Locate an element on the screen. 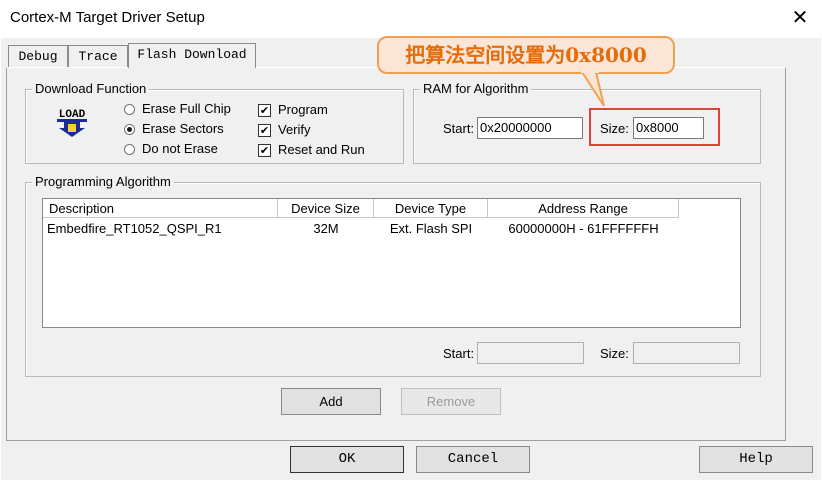 The height and width of the screenshot is (481, 822). load-icon: LOAD is located at coordinates (72, 123).